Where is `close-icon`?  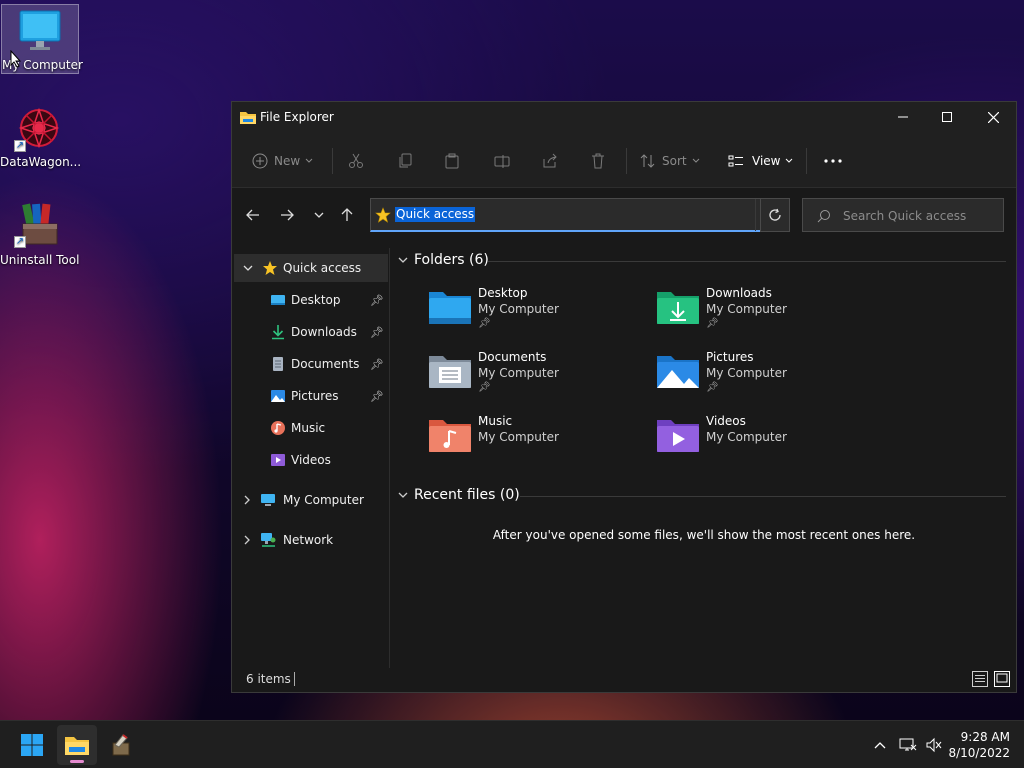 close-icon is located at coordinates (993, 117).